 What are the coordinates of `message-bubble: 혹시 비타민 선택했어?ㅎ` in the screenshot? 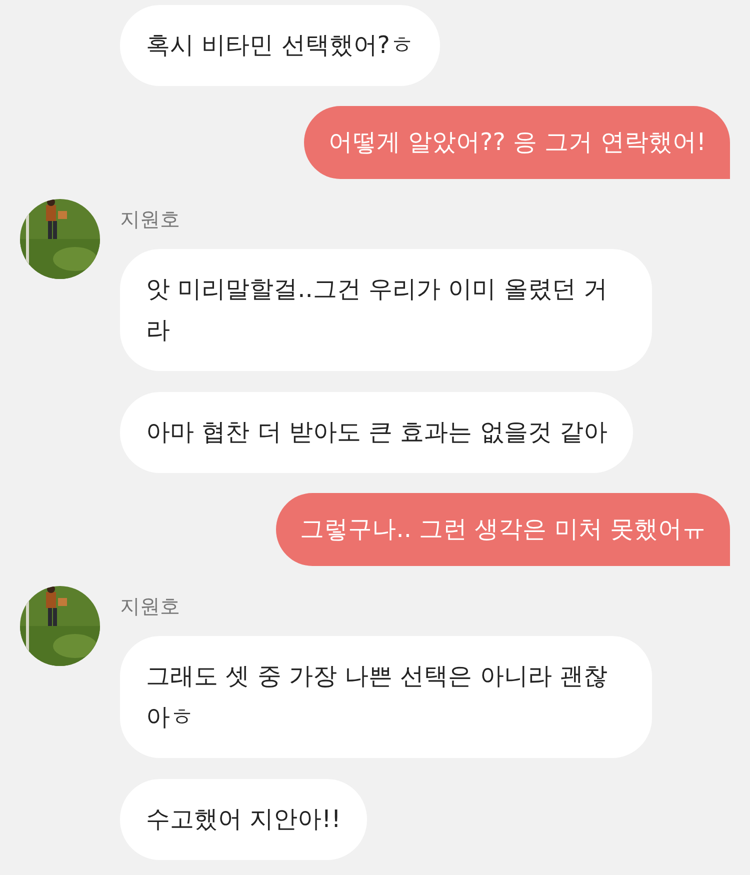 It's located at (280, 45).